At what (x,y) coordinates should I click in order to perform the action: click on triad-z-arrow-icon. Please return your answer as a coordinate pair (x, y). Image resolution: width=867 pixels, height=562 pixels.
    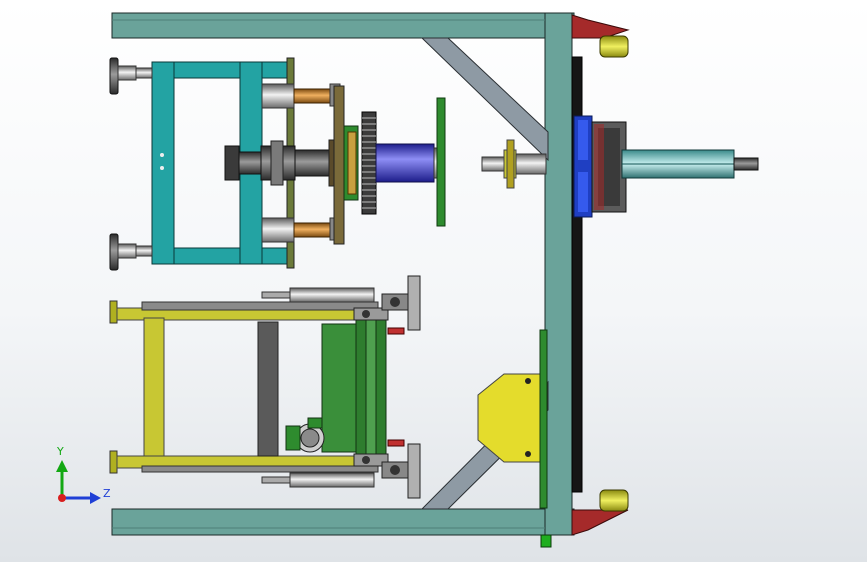
    Looking at the image, I should click on (95, 498).